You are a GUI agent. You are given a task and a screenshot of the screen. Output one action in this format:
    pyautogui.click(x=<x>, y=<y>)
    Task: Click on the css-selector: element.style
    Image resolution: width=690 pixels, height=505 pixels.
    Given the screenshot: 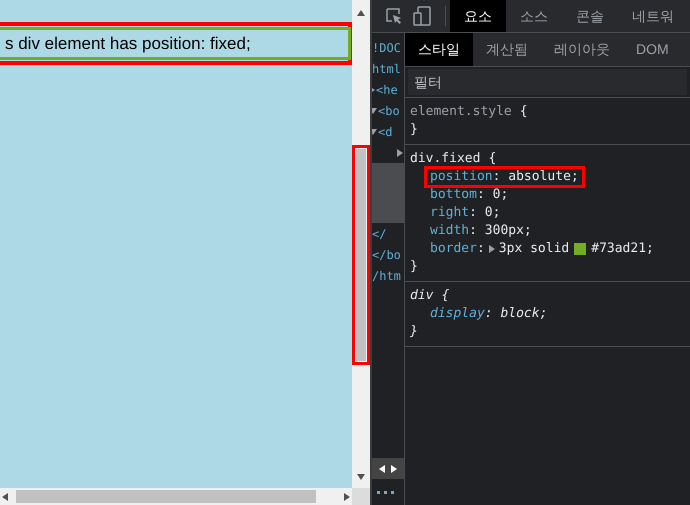 What is the action you would take?
    pyautogui.click(x=461, y=112)
    